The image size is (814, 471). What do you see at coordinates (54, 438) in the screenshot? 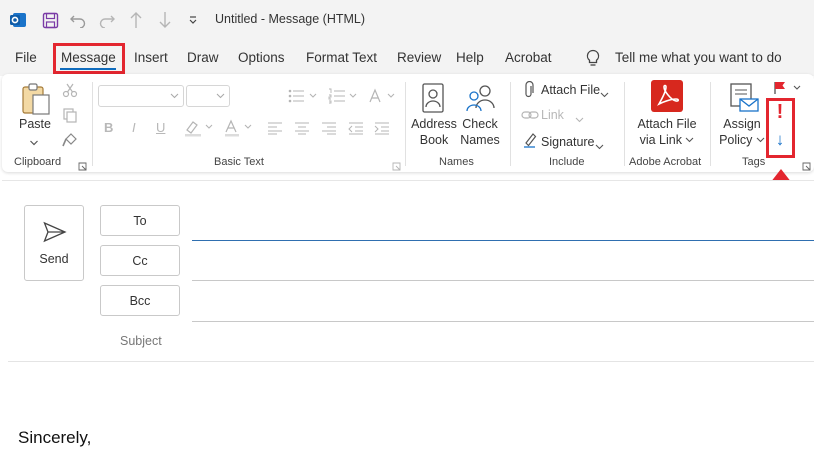
I see `message-body: Sincerely,` at bounding box center [54, 438].